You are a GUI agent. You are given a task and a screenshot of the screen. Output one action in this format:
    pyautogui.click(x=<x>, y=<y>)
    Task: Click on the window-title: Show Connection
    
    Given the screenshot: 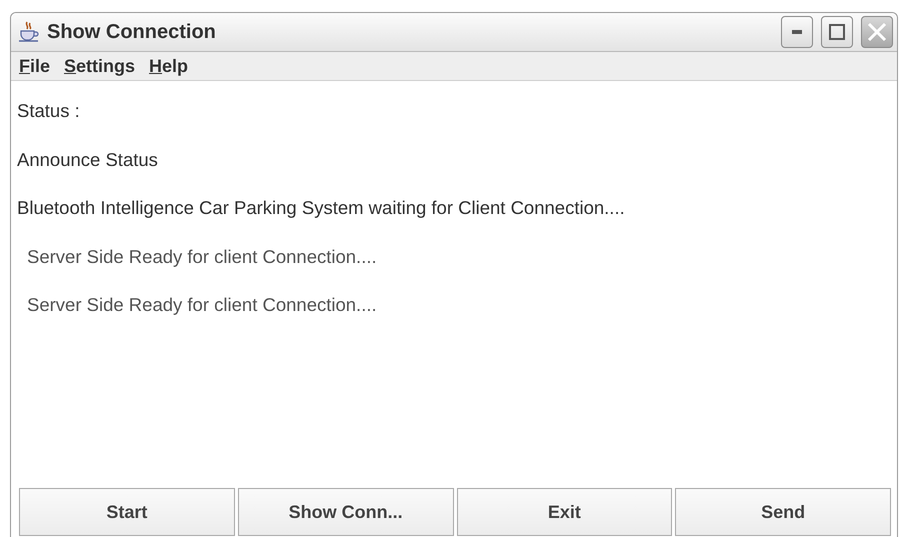 What is the action you would take?
    pyautogui.click(x=132, y=32)
    